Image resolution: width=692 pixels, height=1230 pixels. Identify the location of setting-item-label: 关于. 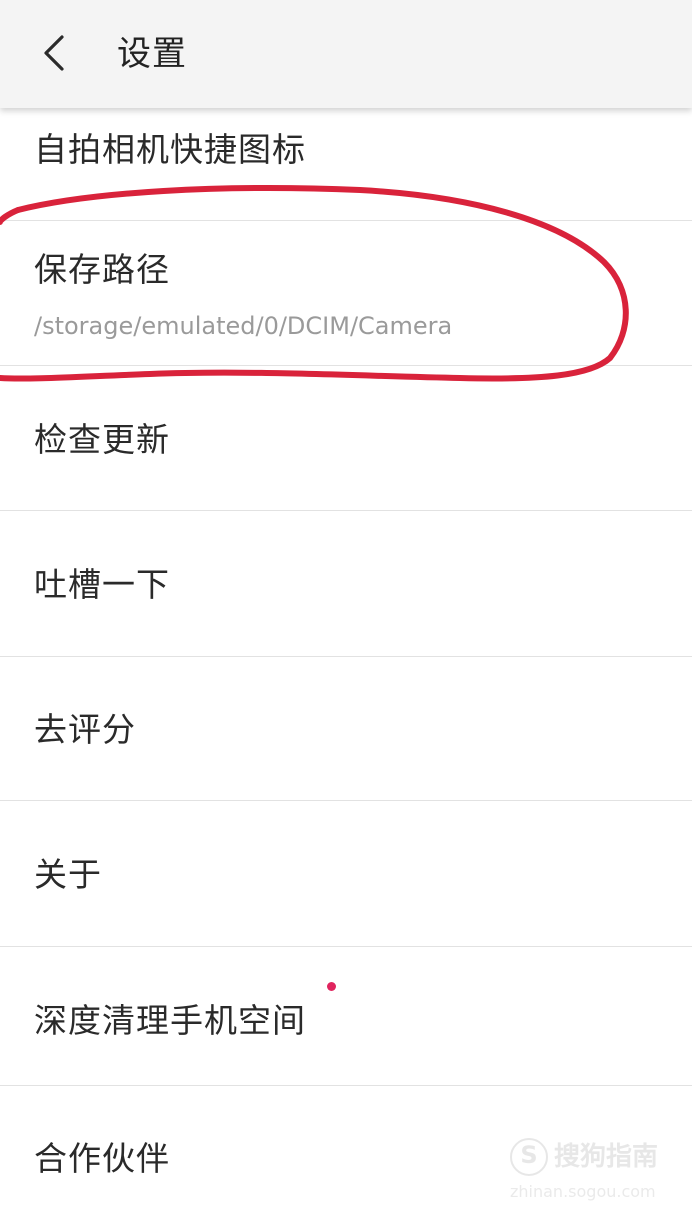
(68, 874).